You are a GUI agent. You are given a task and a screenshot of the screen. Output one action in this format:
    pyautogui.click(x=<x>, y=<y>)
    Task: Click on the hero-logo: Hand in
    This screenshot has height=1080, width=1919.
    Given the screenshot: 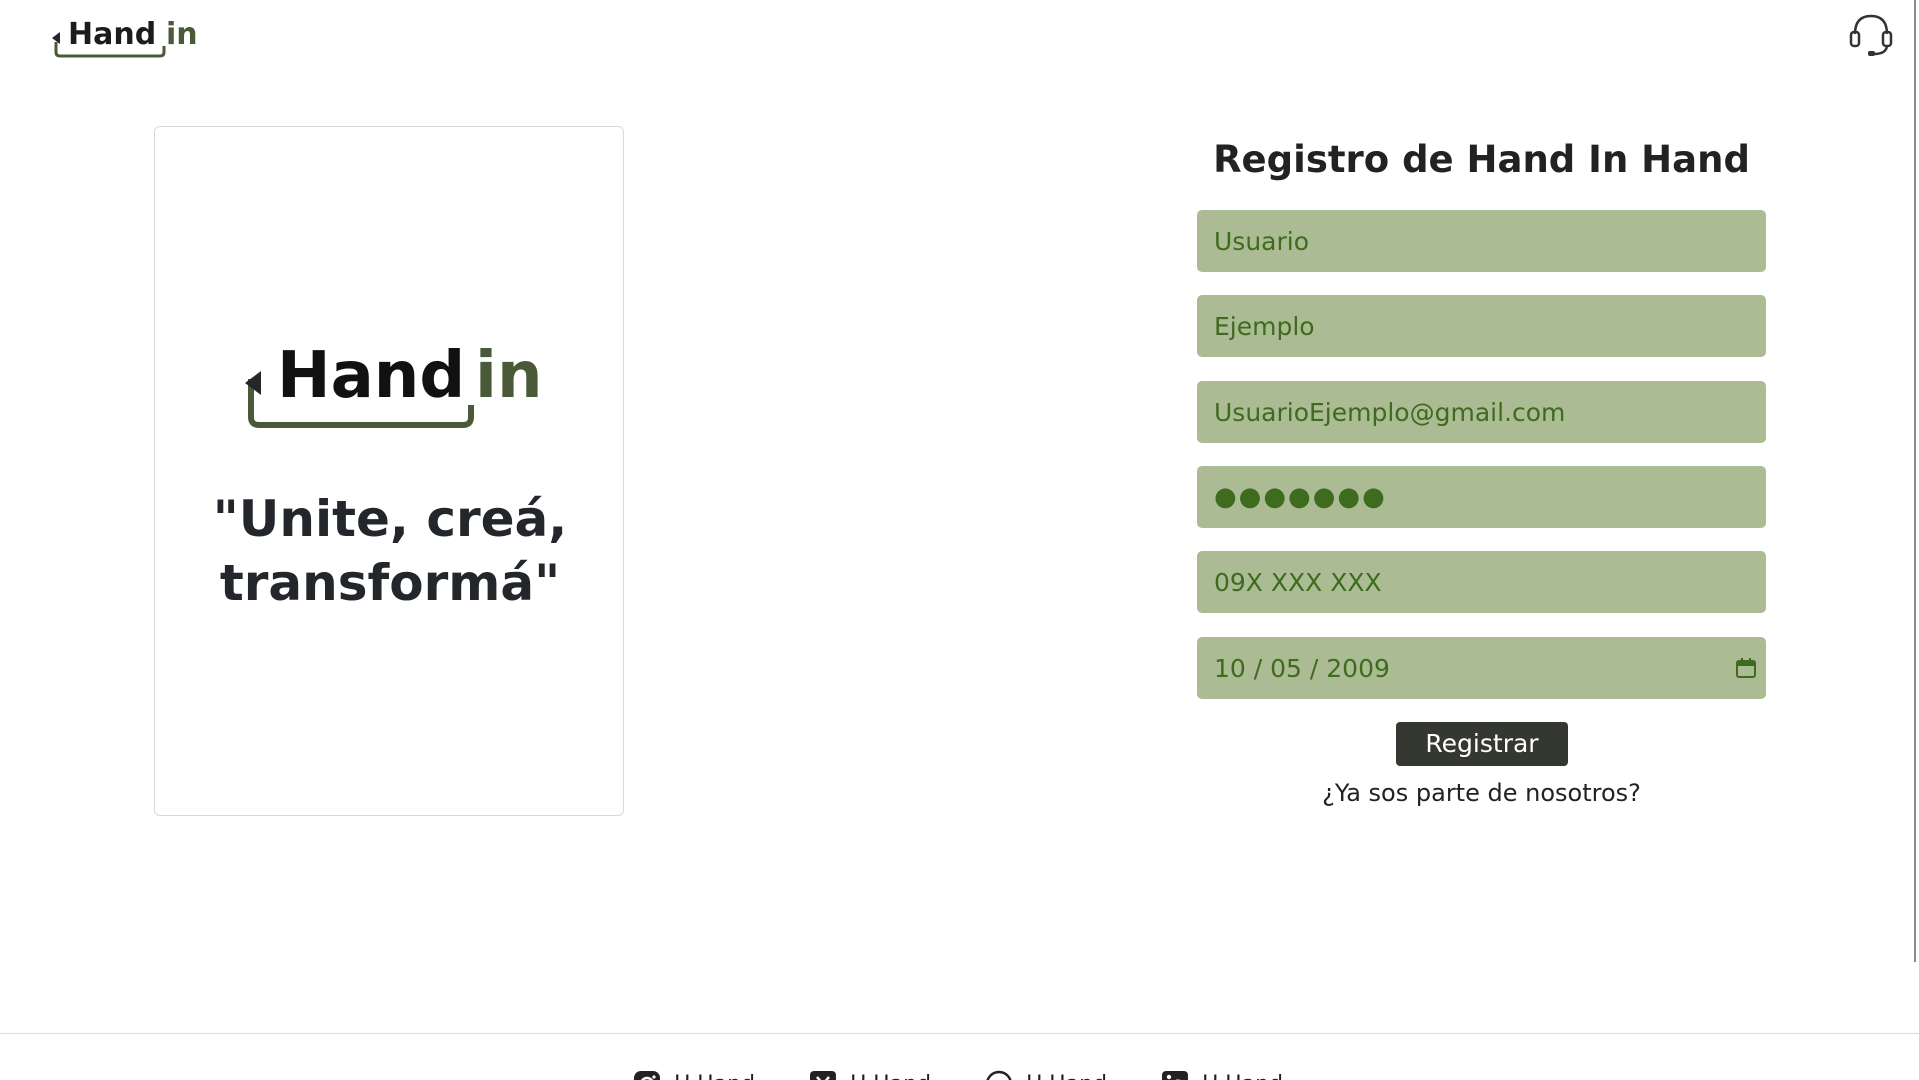 What is the action you would take?
    pyautogui.click(x=393, y=382)
    